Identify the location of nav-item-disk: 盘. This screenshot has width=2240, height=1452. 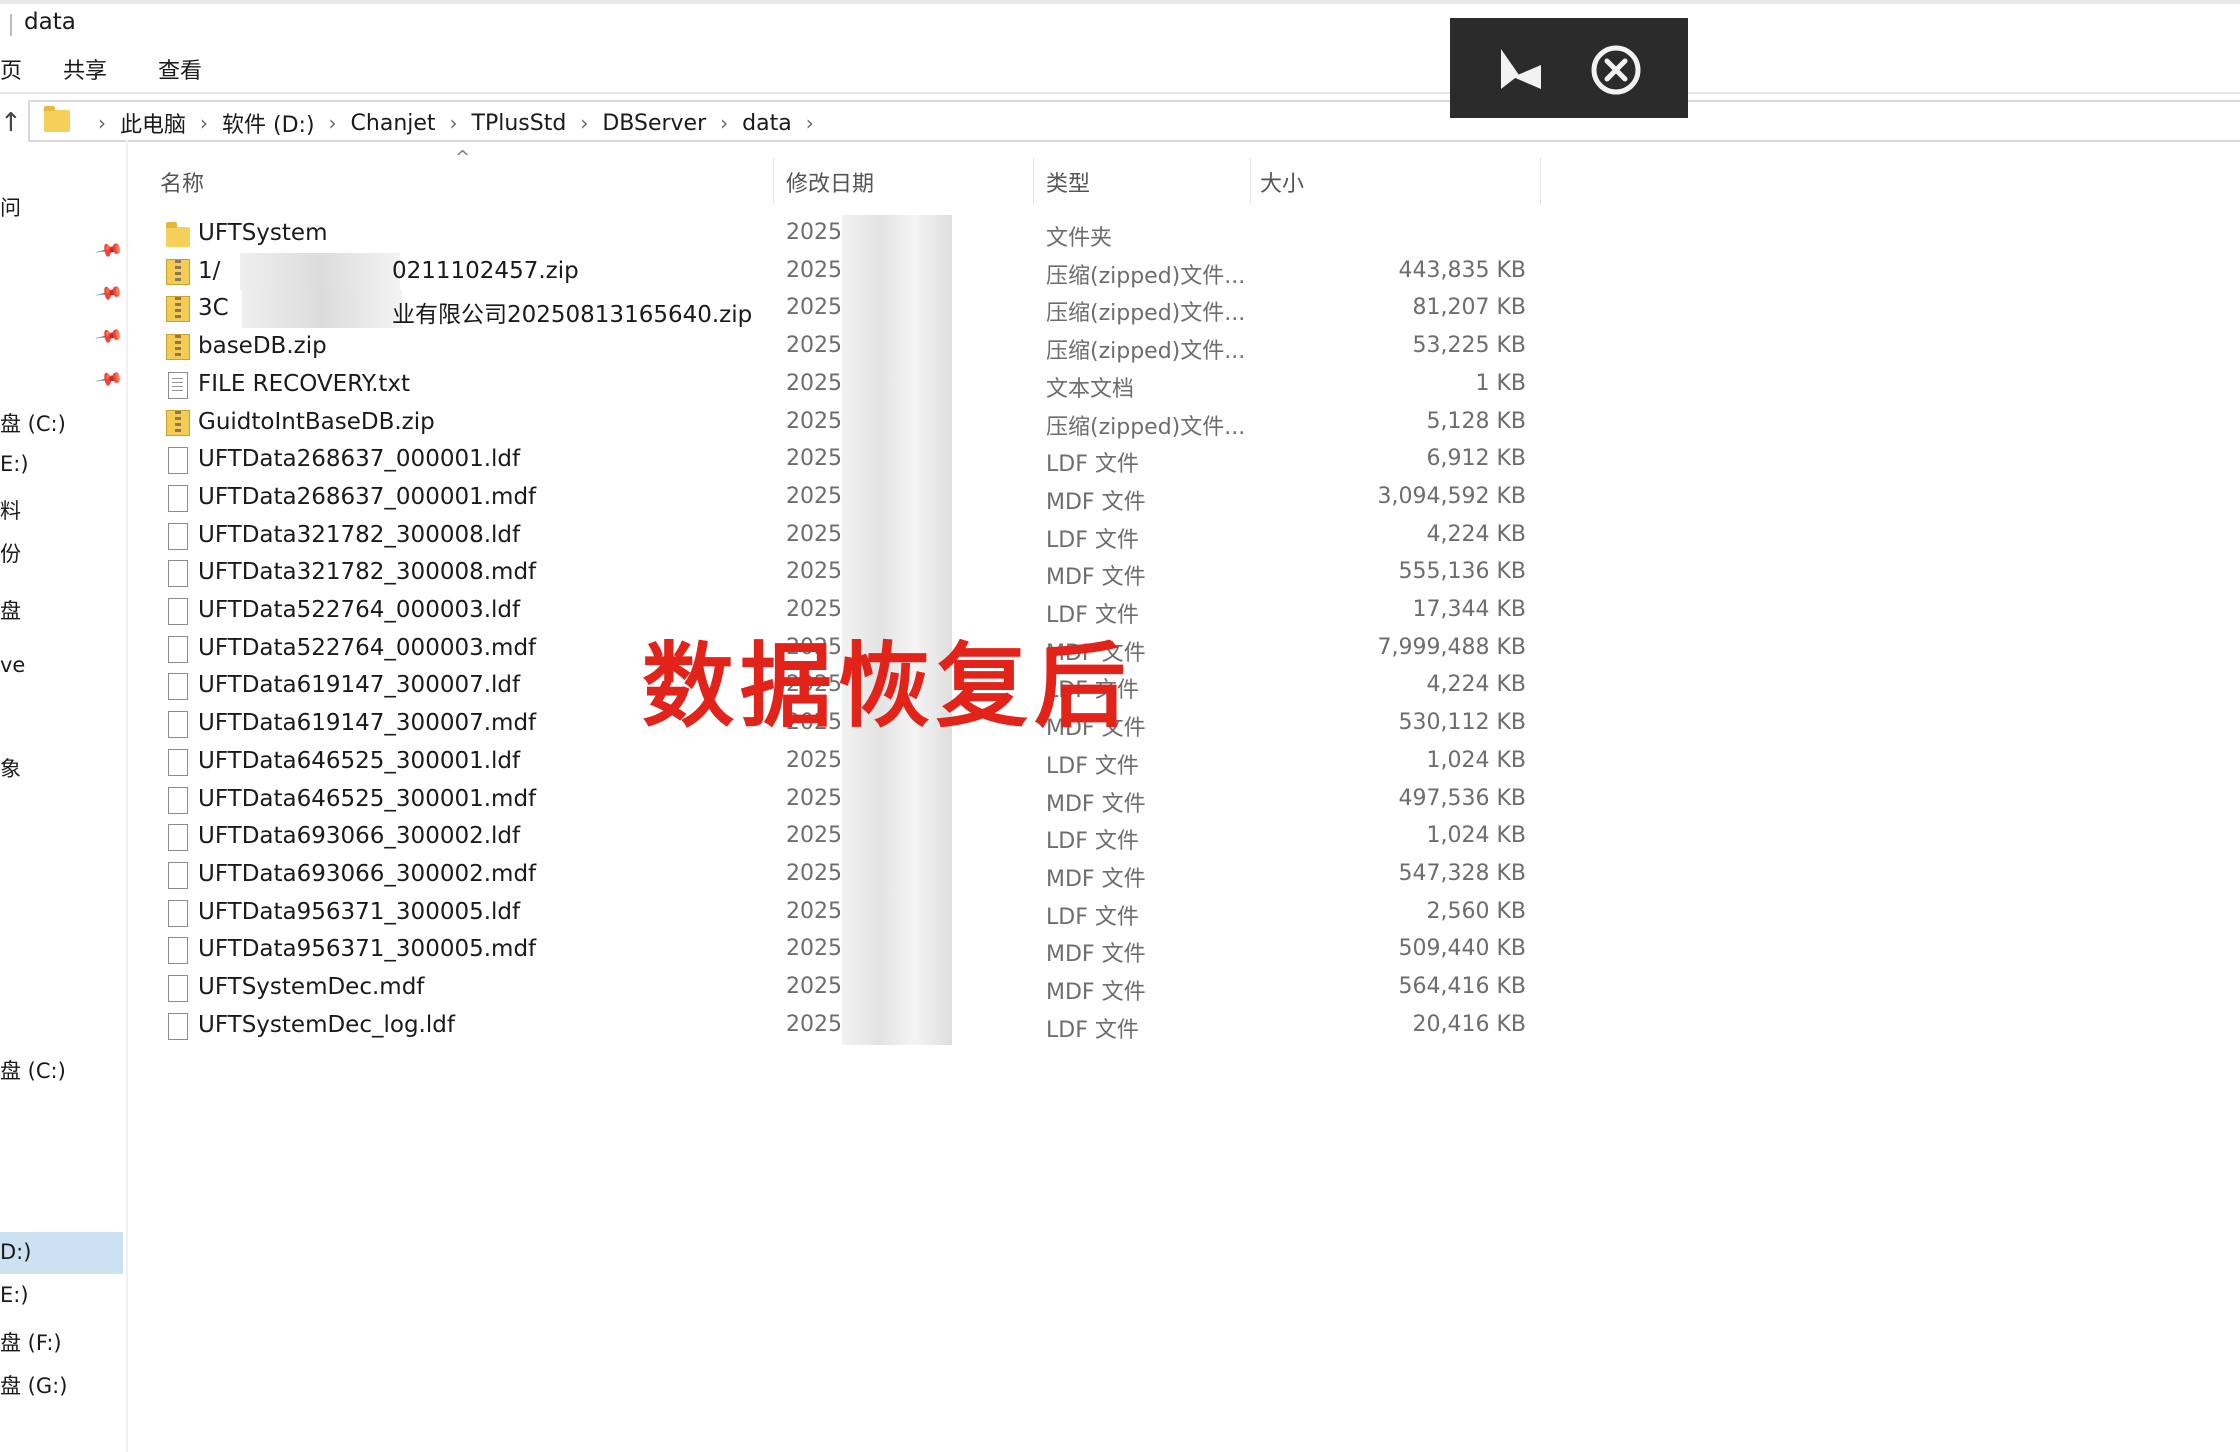
(10, 610).